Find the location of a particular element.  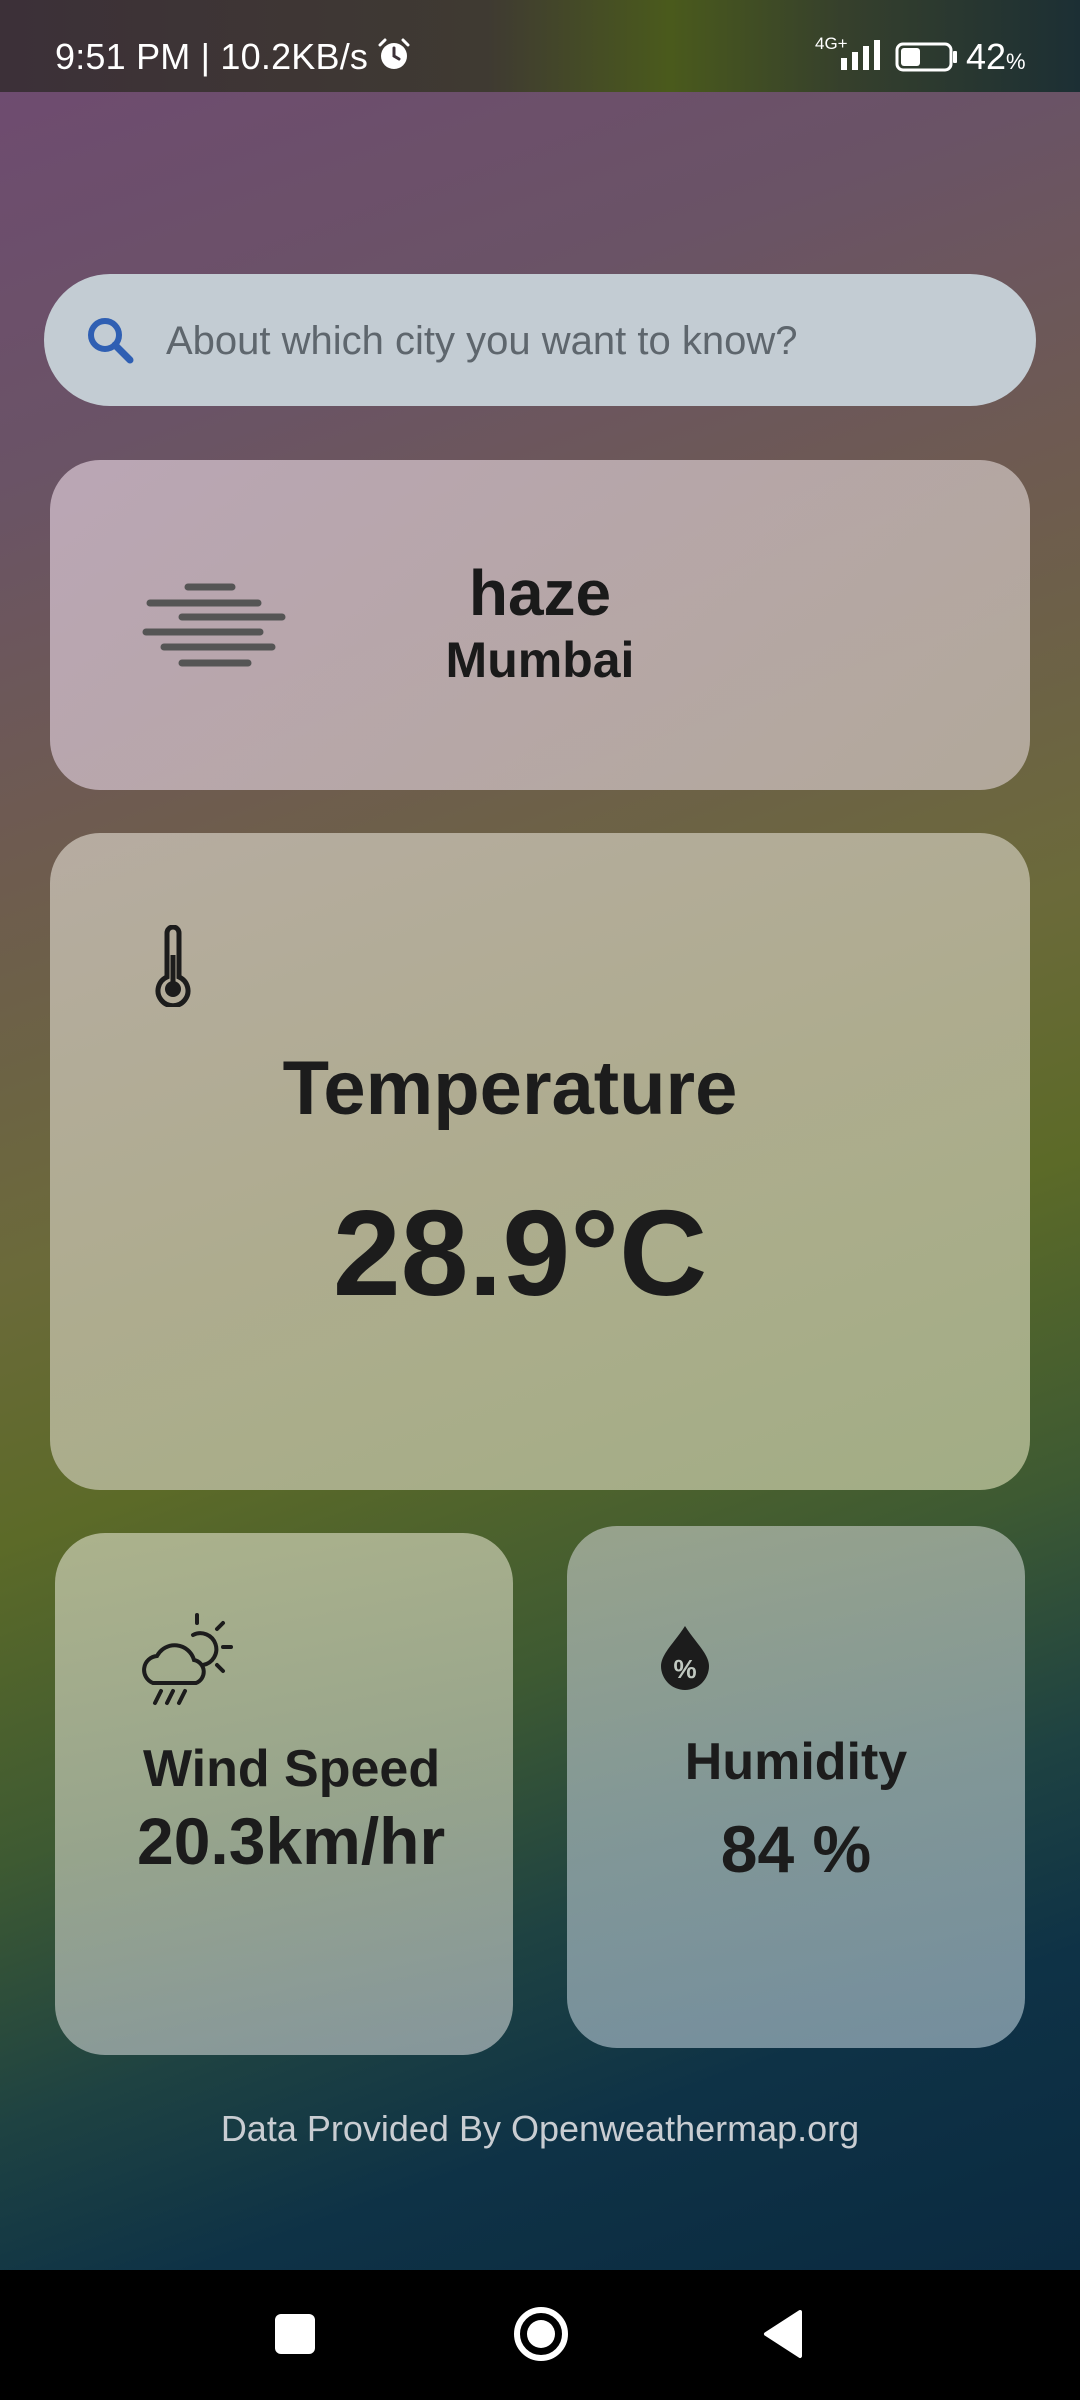

signal-strength: 4G+ is located at coordinates (850, 53).